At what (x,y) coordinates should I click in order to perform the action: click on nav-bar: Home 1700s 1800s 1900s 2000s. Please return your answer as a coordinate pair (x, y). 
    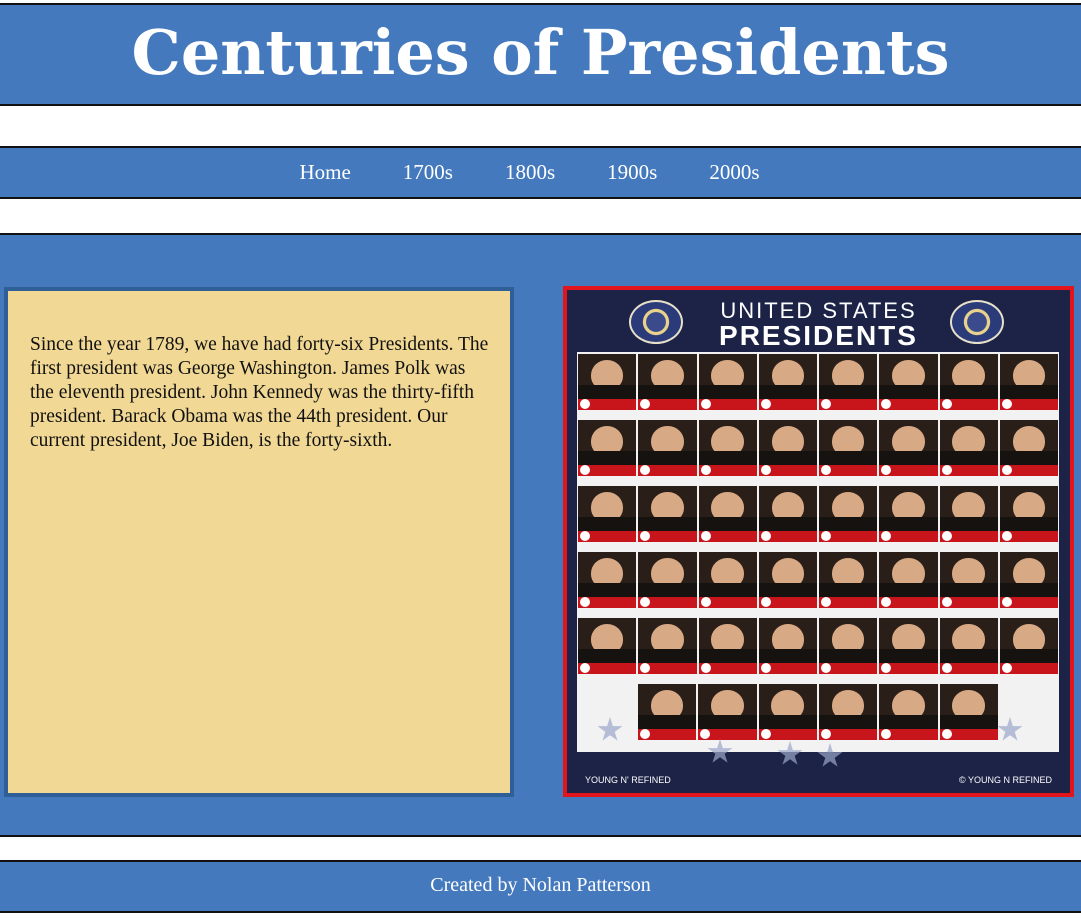
    Looking at the image, I should click on (540, 172).